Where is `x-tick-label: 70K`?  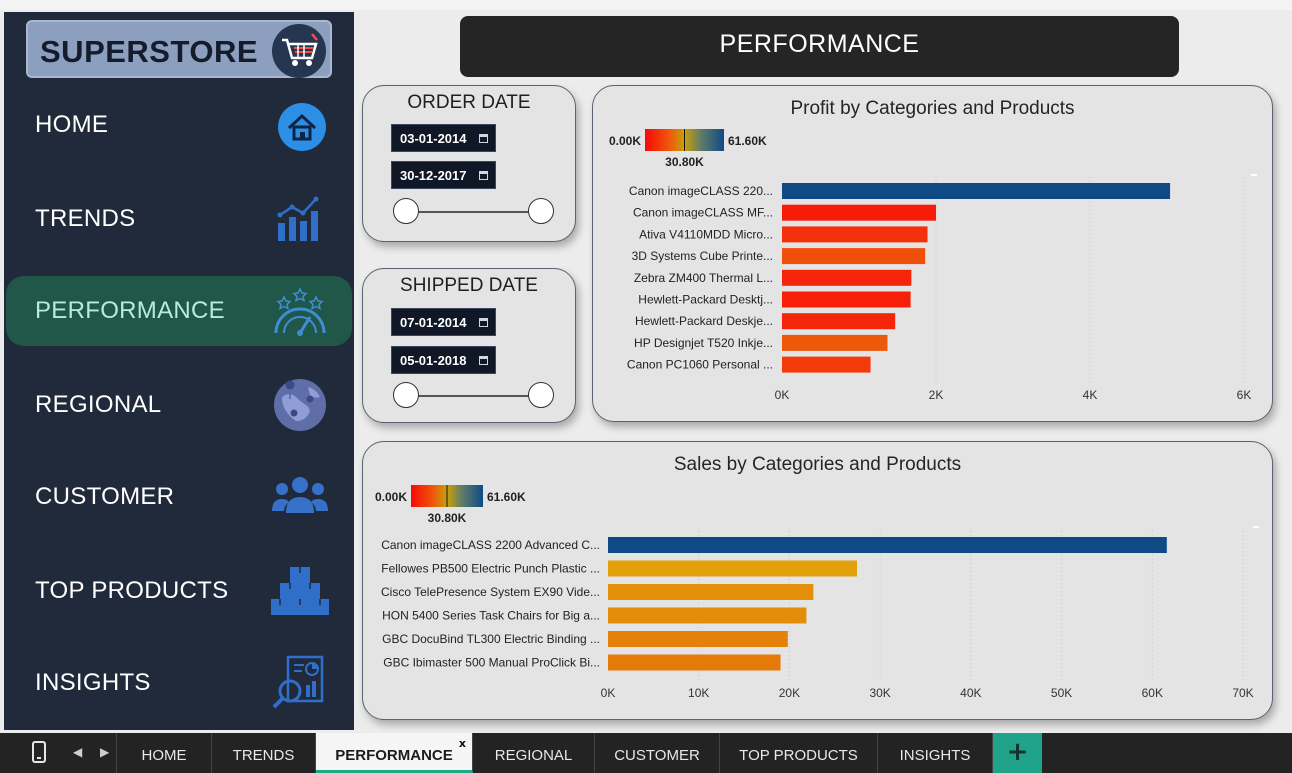 x-tick-label: 70K is located at coordinates (1242, 693).